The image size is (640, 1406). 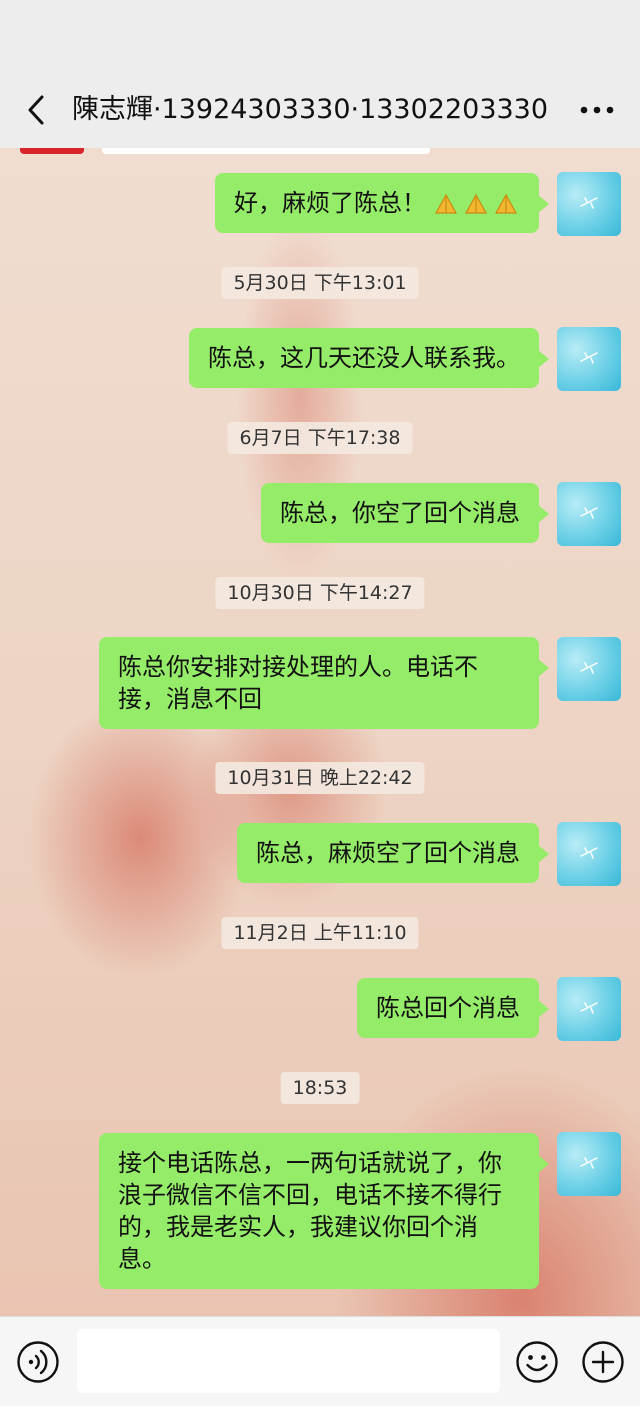 I want to click on message-bubble: 陈总你安排对接处理的人。电话不接，消息不回, so click(x=324, y=683).